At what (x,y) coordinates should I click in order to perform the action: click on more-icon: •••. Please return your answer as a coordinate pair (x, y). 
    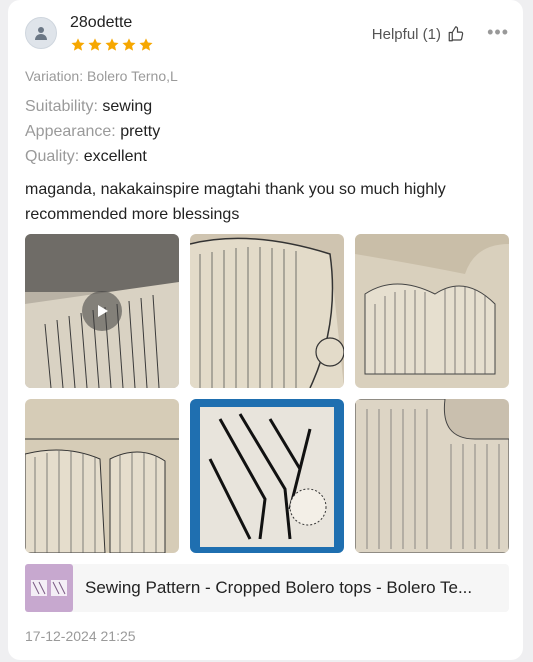
    Looking at the image, I should click on (498, 32).